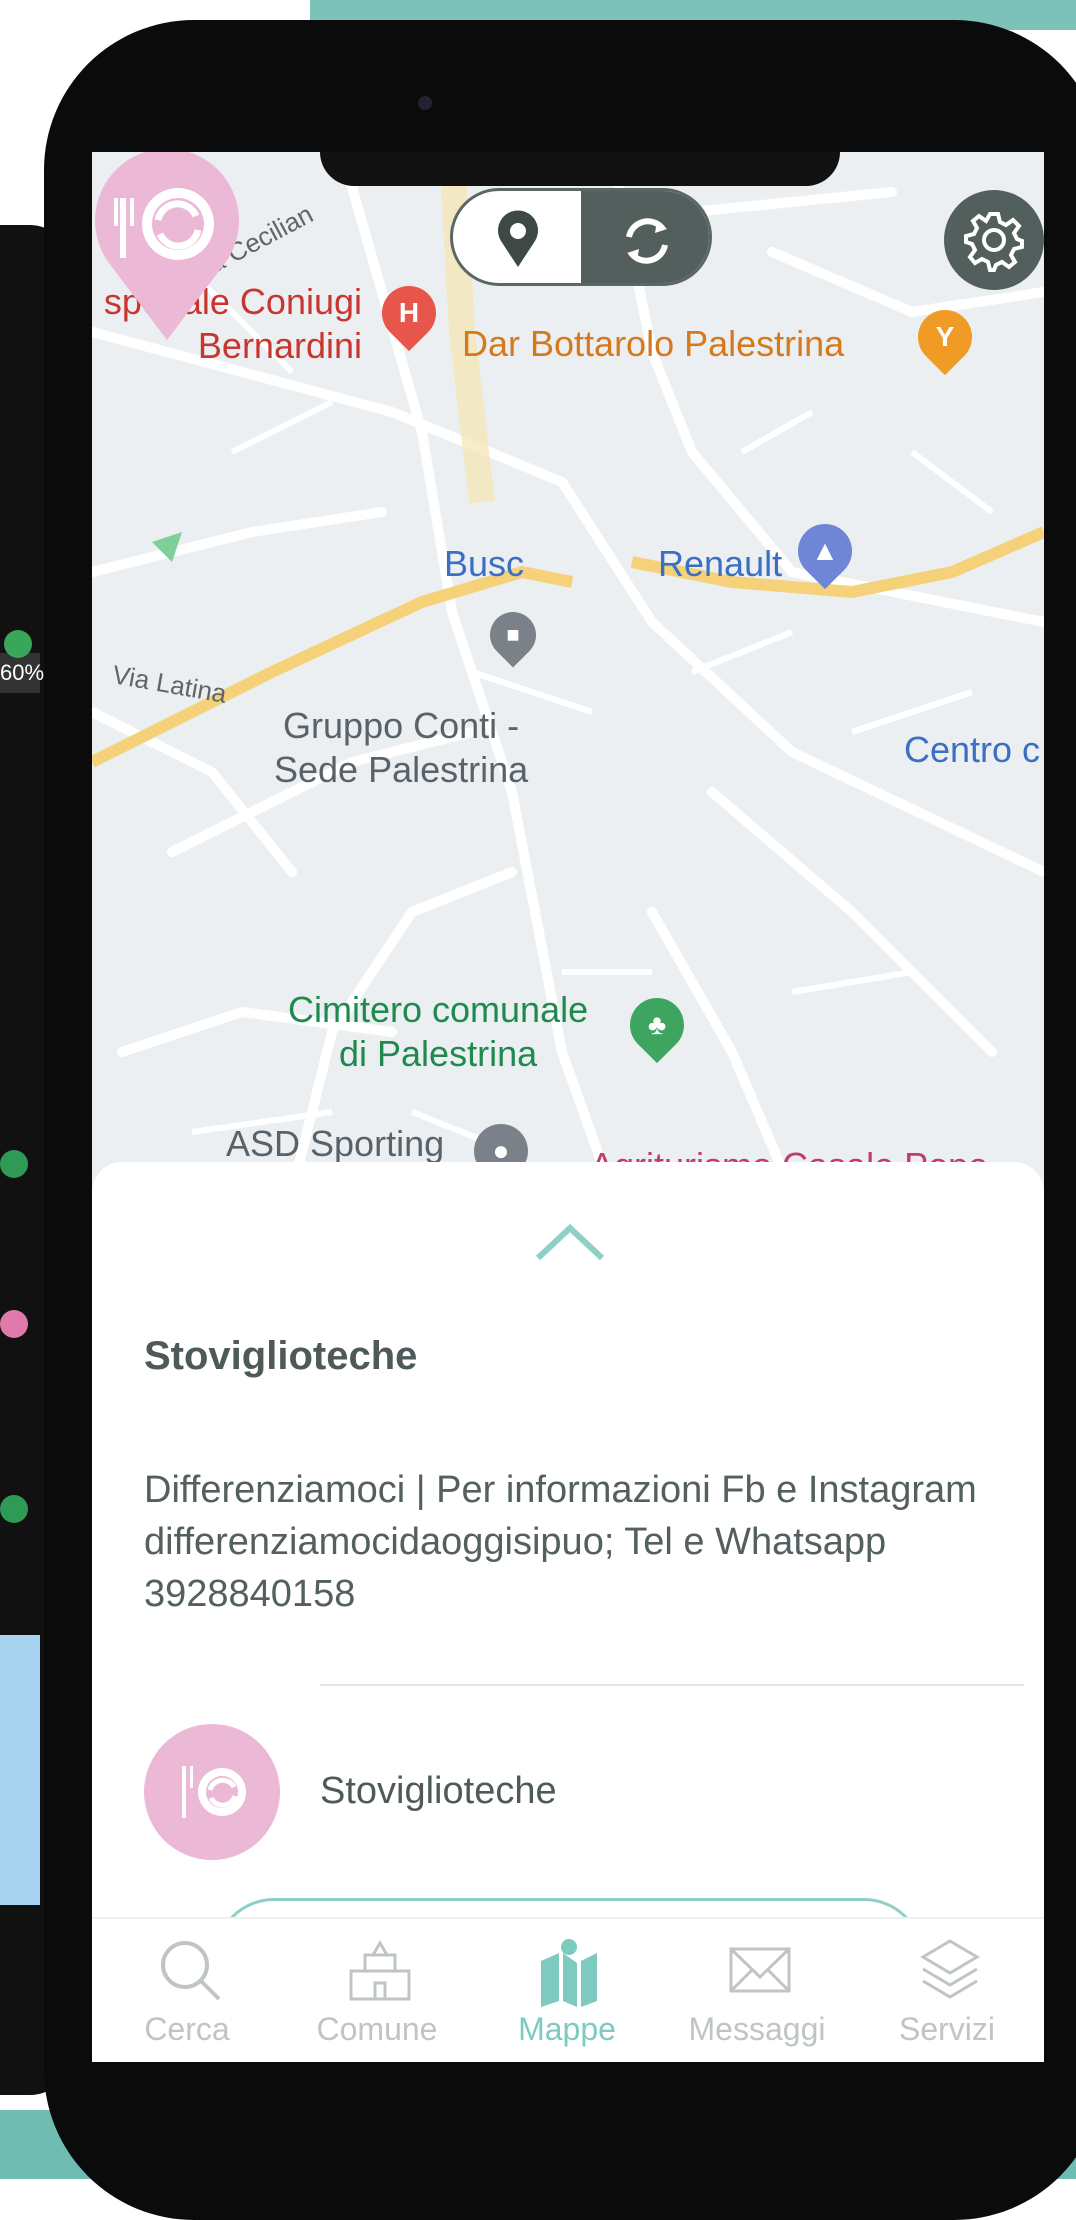  Describe the element at coordinates (20, 1770) in the screenshot. I see `back-phone-water` at that location.